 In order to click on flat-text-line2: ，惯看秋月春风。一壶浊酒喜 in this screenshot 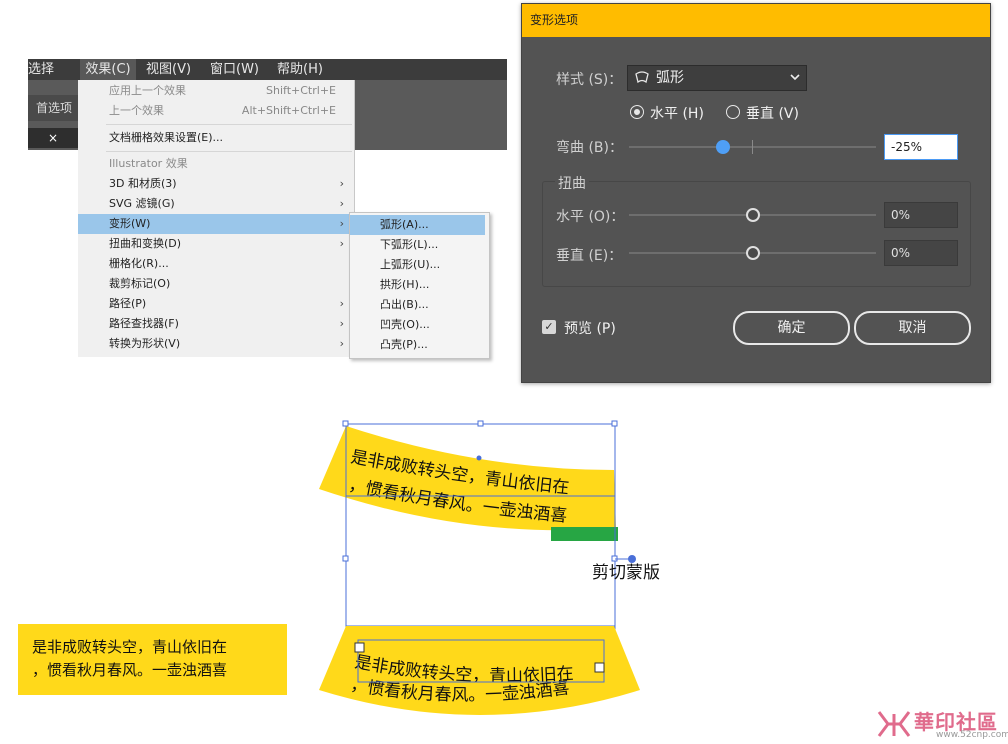, I will do `click(130, 670)`.